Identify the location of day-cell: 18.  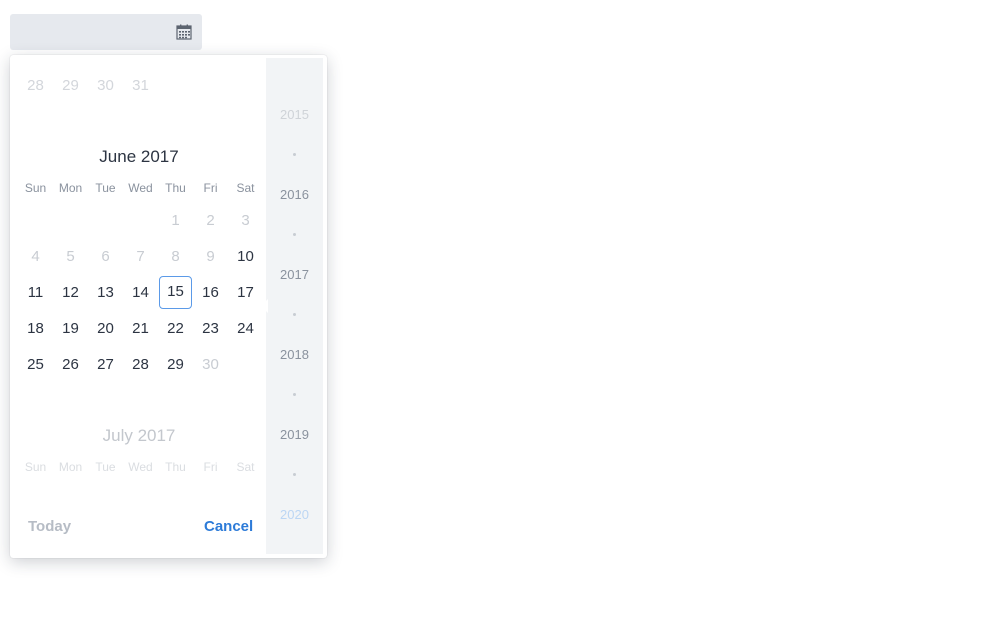
(35, 329).